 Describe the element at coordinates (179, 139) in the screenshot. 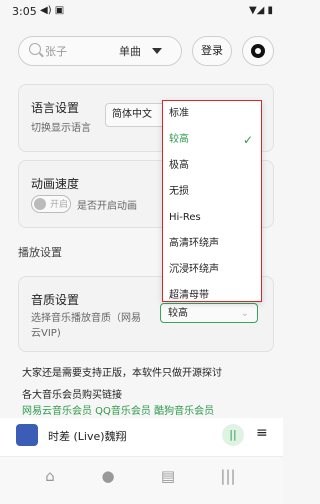

I see `dropdown-option-label: 较高` at that location.